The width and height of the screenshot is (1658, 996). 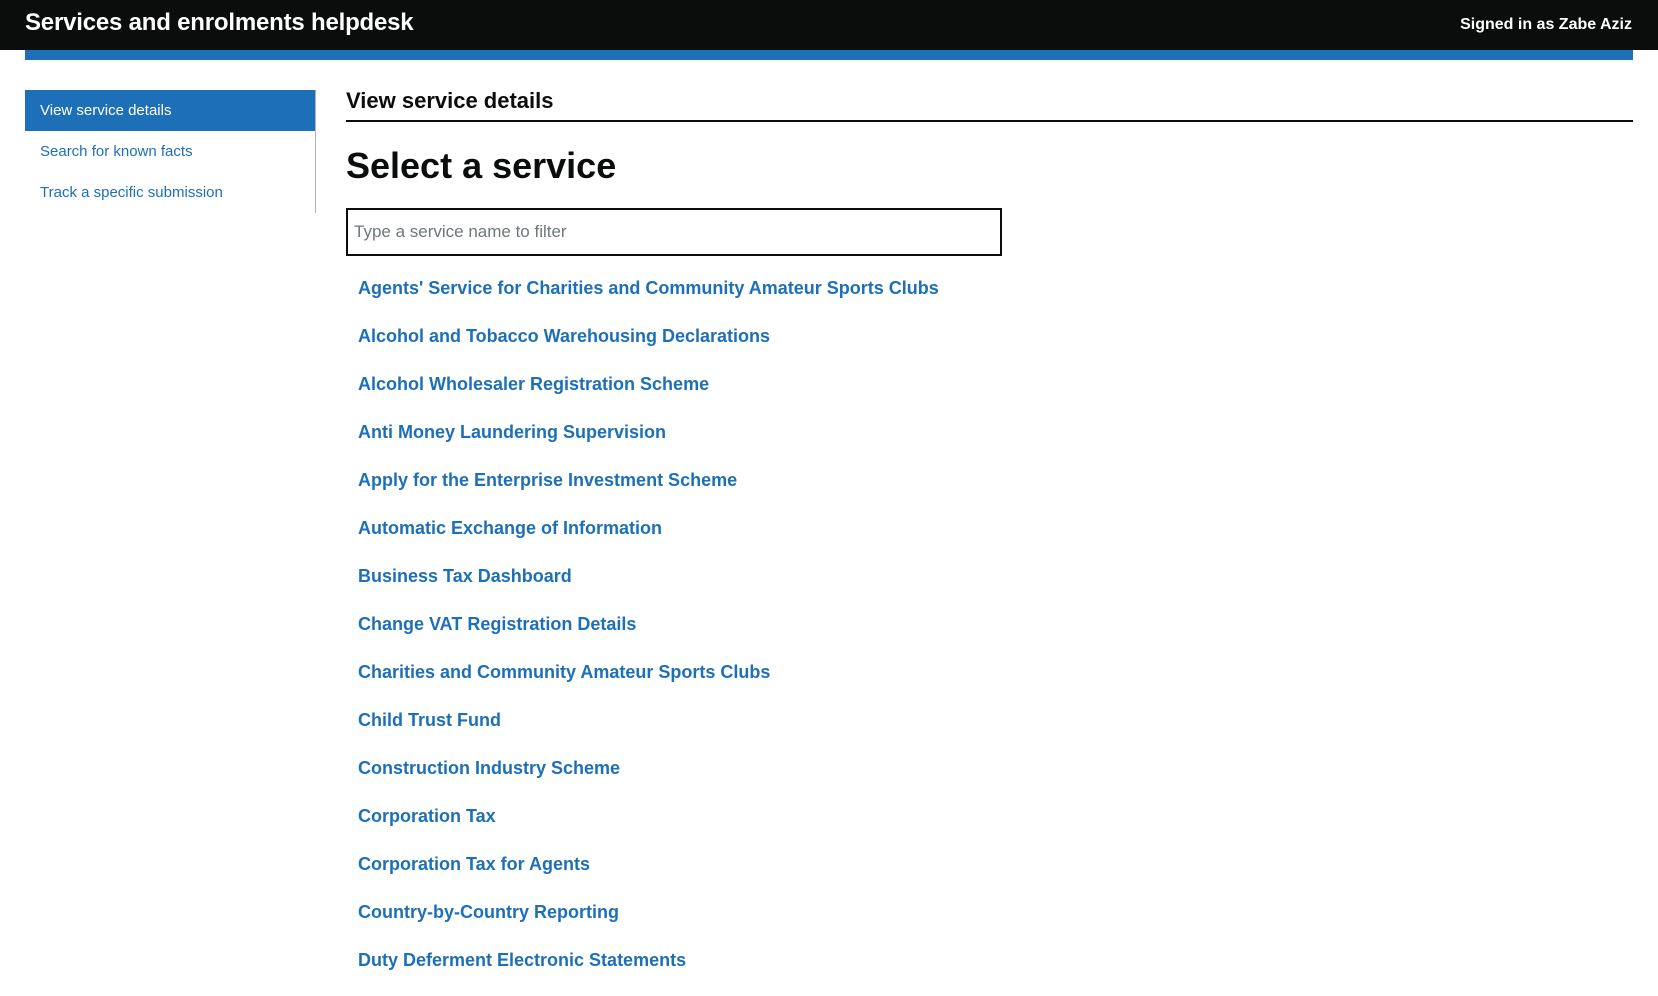 I want to click on sidebar-item-track-submission: Track a specific submission, so click(x=170, y=192).